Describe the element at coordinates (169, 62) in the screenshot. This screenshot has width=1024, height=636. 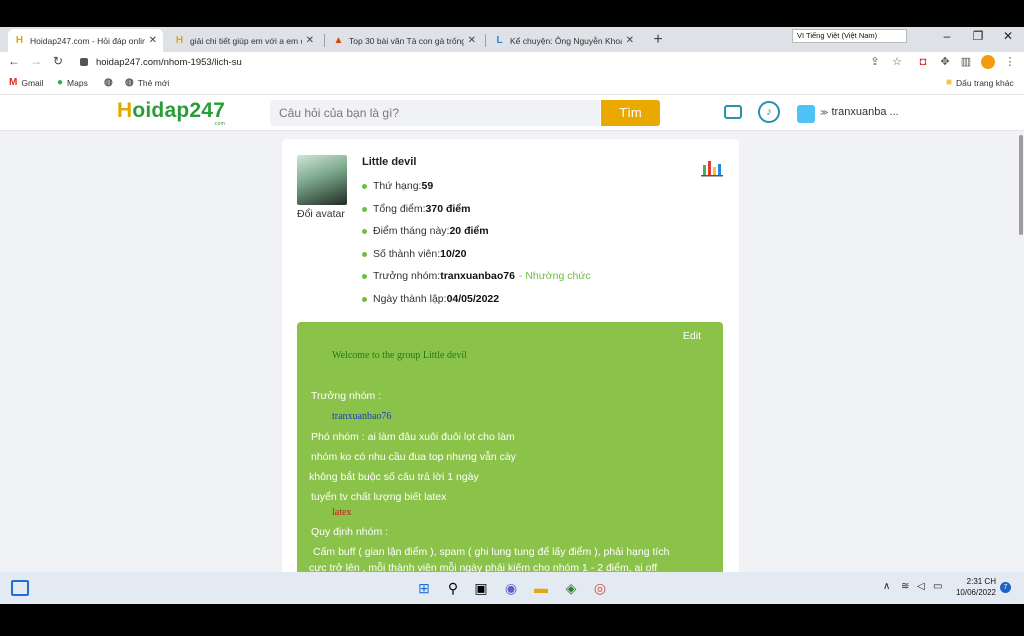
I see `url-text: hoidap247.com/nhom-1953/lich-su` at that location.